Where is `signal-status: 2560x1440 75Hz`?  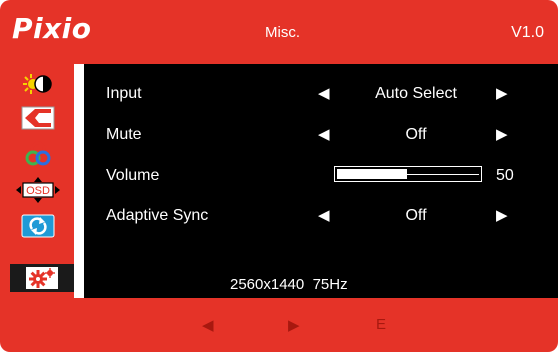 signal-status: 2560x1440 75Hz is located at coordinates (289, 284).